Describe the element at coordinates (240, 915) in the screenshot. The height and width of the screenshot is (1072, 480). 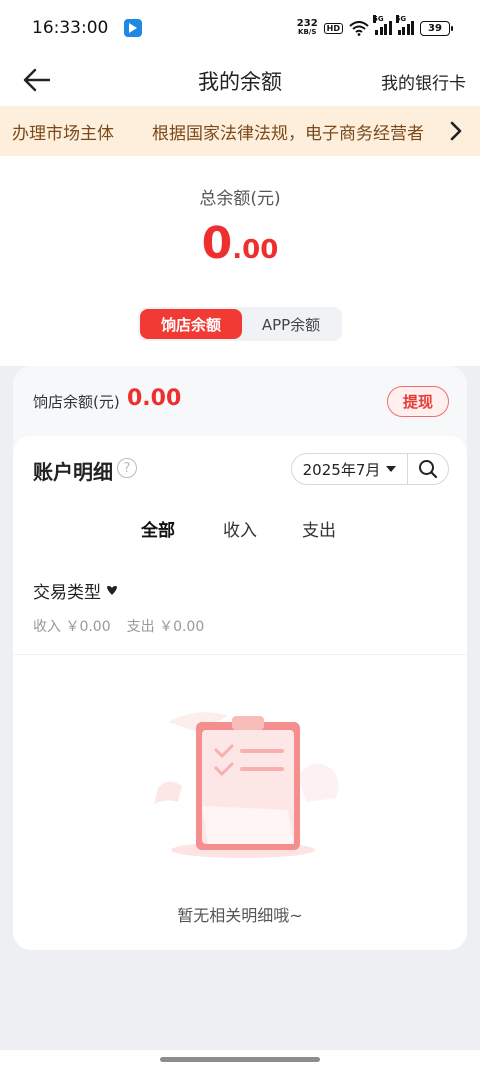
I see `empty-state-text: 暂无相关明细哦~` at that location.